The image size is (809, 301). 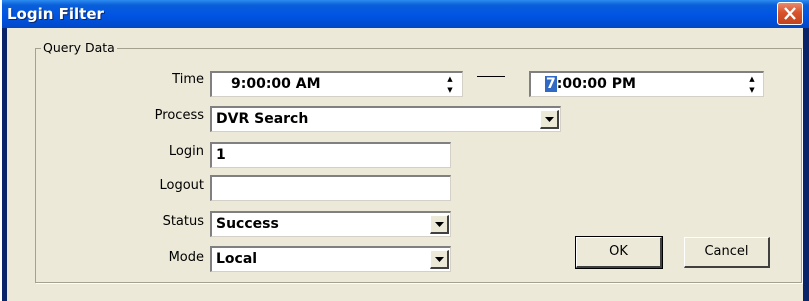 I want to click on ok-button: OK, so click(x=619, y=252).